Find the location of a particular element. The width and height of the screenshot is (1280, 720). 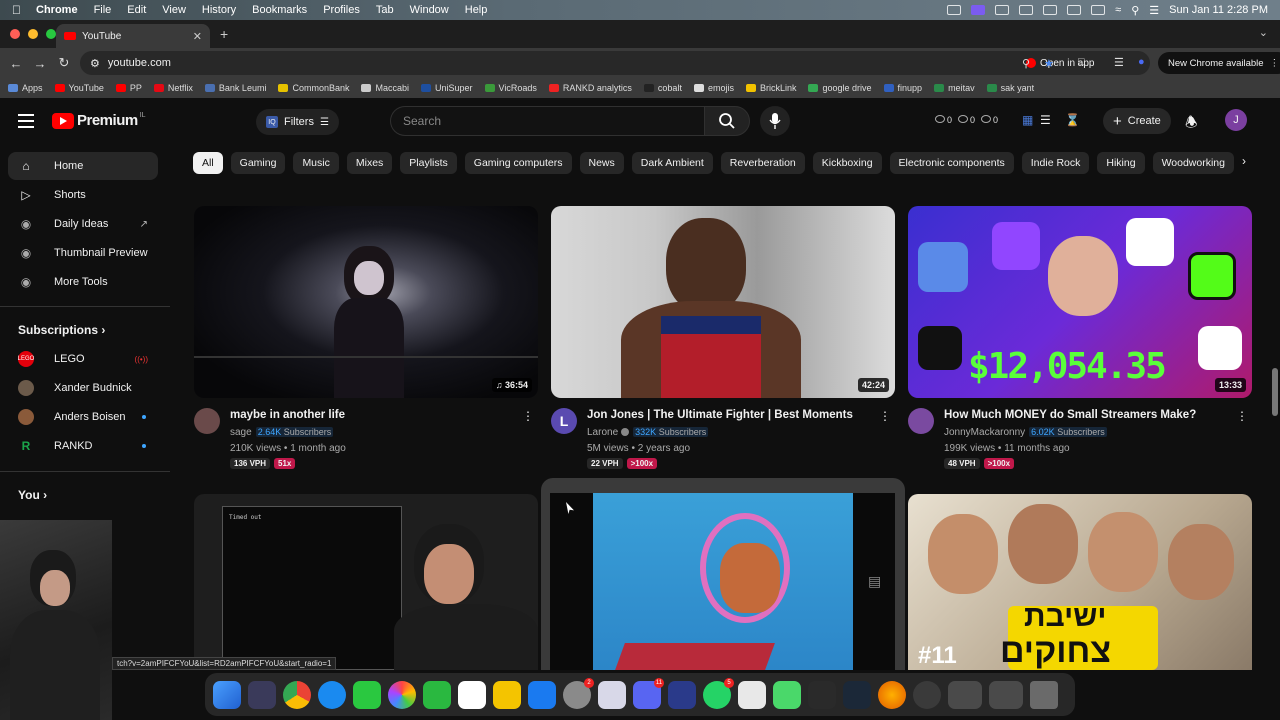

bookmark-item: cobalt is located at coordinates (662, 88).